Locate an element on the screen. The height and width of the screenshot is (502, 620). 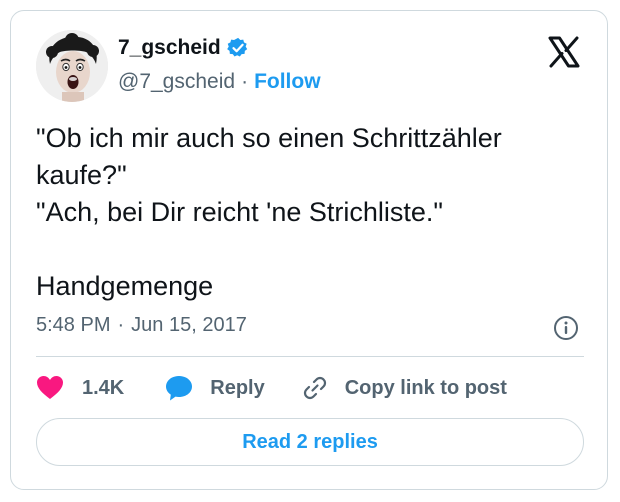
reply-button: Reply is located at coordinates (214, 388).